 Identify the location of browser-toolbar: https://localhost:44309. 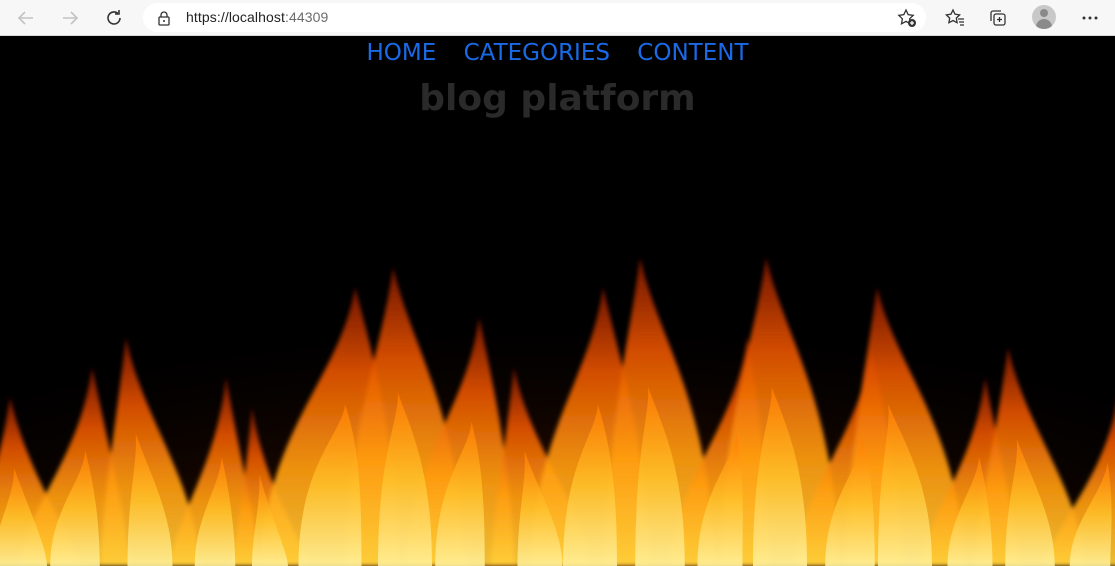
(557, 18).